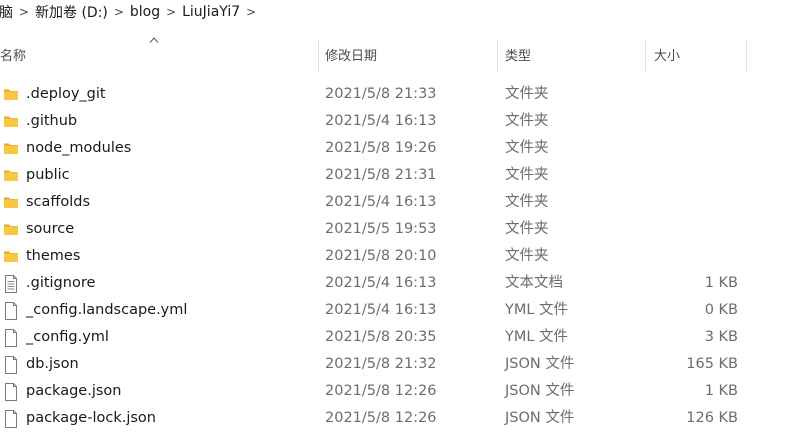 This screenshot has height=445, width=791. I want to click on breadcrumb-item-root: 脑, so click(7, 12).